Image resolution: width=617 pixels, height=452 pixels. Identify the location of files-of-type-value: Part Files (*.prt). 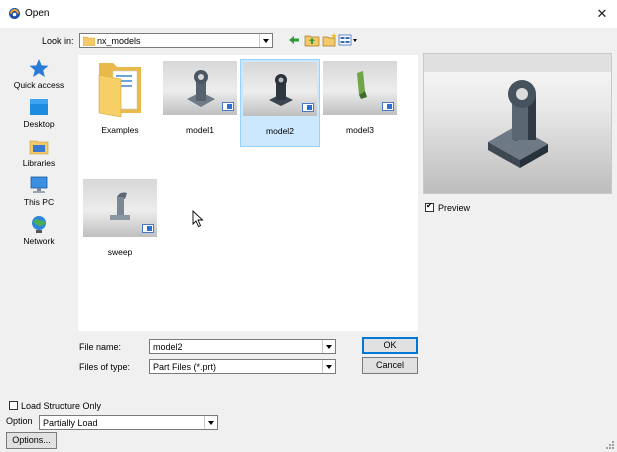
(185, 367).